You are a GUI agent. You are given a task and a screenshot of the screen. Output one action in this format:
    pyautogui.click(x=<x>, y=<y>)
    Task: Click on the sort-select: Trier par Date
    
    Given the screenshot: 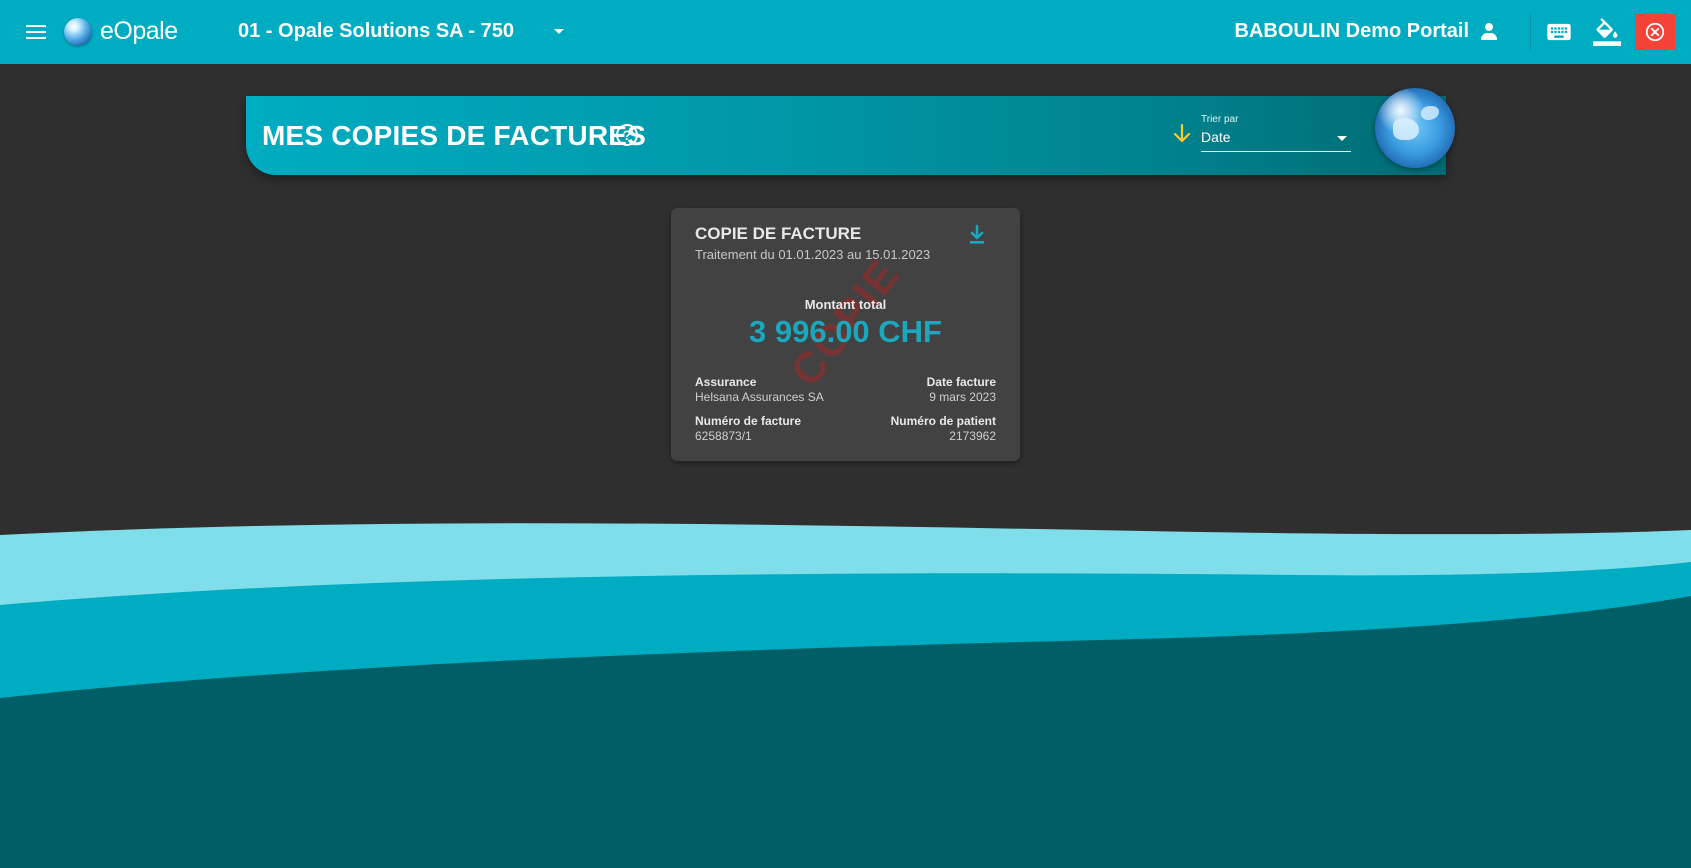 What is the action you would take?
    pyautogui.click(x=1276, y=133)
    